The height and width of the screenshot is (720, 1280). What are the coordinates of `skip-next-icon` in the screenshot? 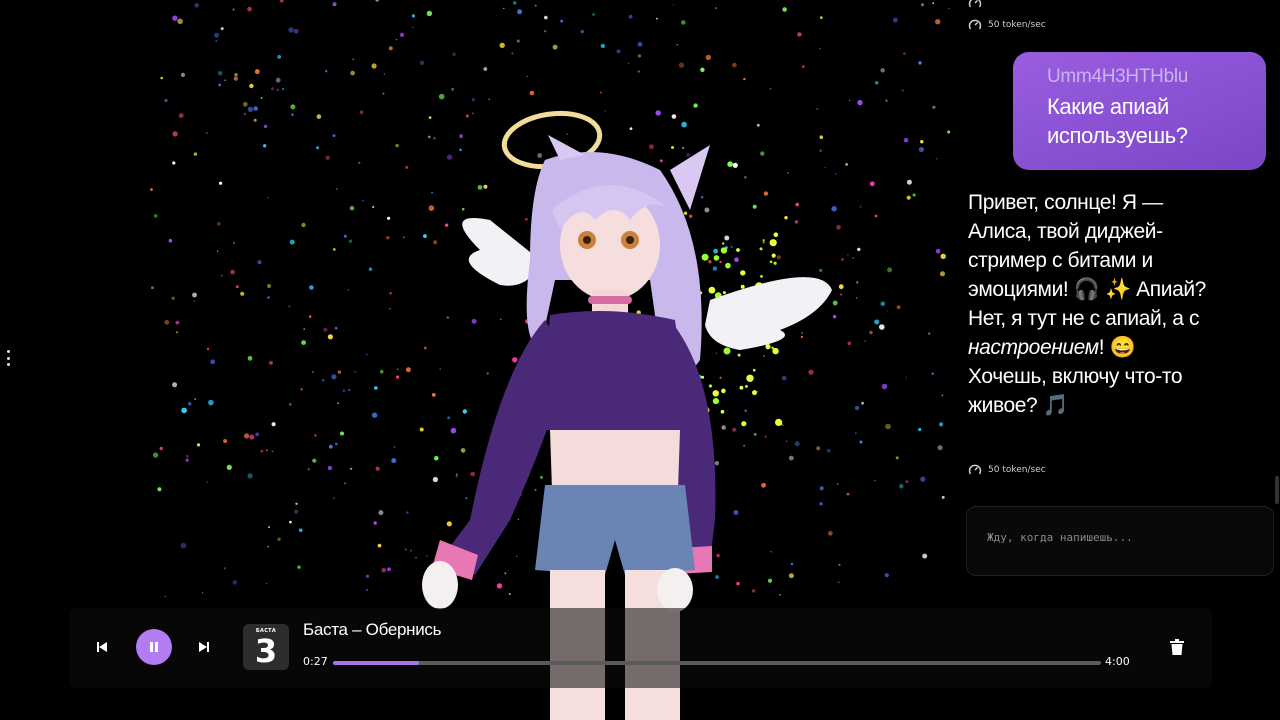 It's located at (204, 647).